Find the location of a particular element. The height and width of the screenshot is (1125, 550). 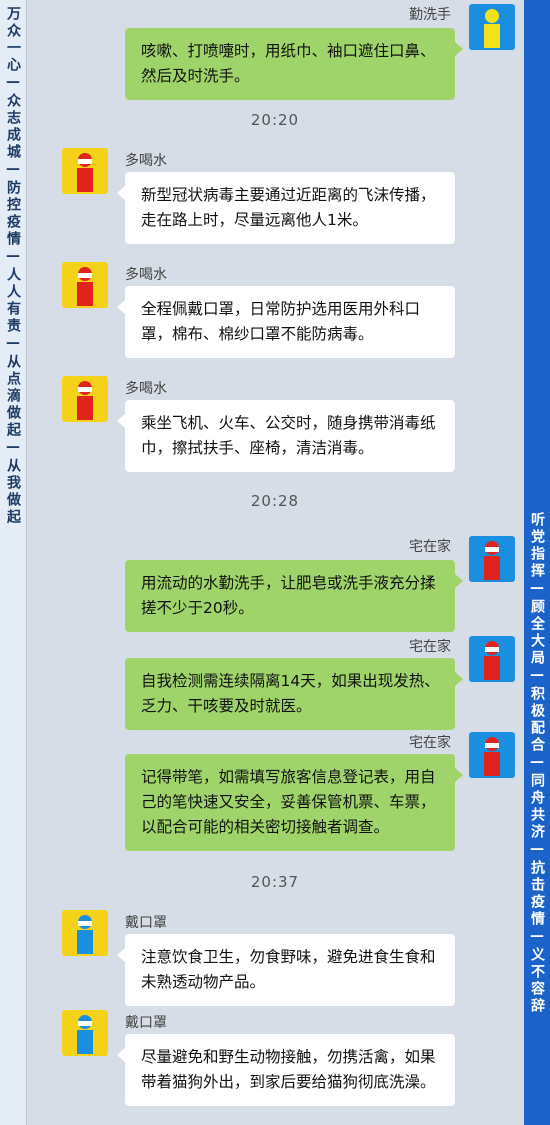

message-bubble: 用流动的水勤洗手，让肥皂或洗手液充分揉搓不少于20秒。 is located at coordinates (294, 596).